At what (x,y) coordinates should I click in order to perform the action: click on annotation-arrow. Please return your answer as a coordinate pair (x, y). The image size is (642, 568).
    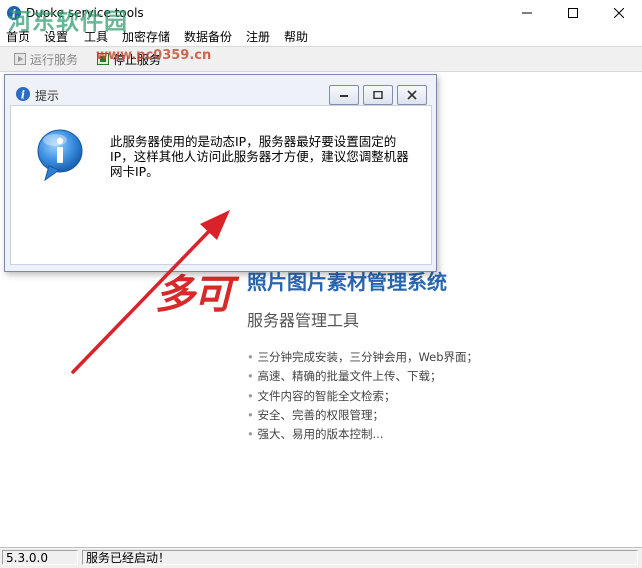
    Looking at the image, I should click on (150, 292).